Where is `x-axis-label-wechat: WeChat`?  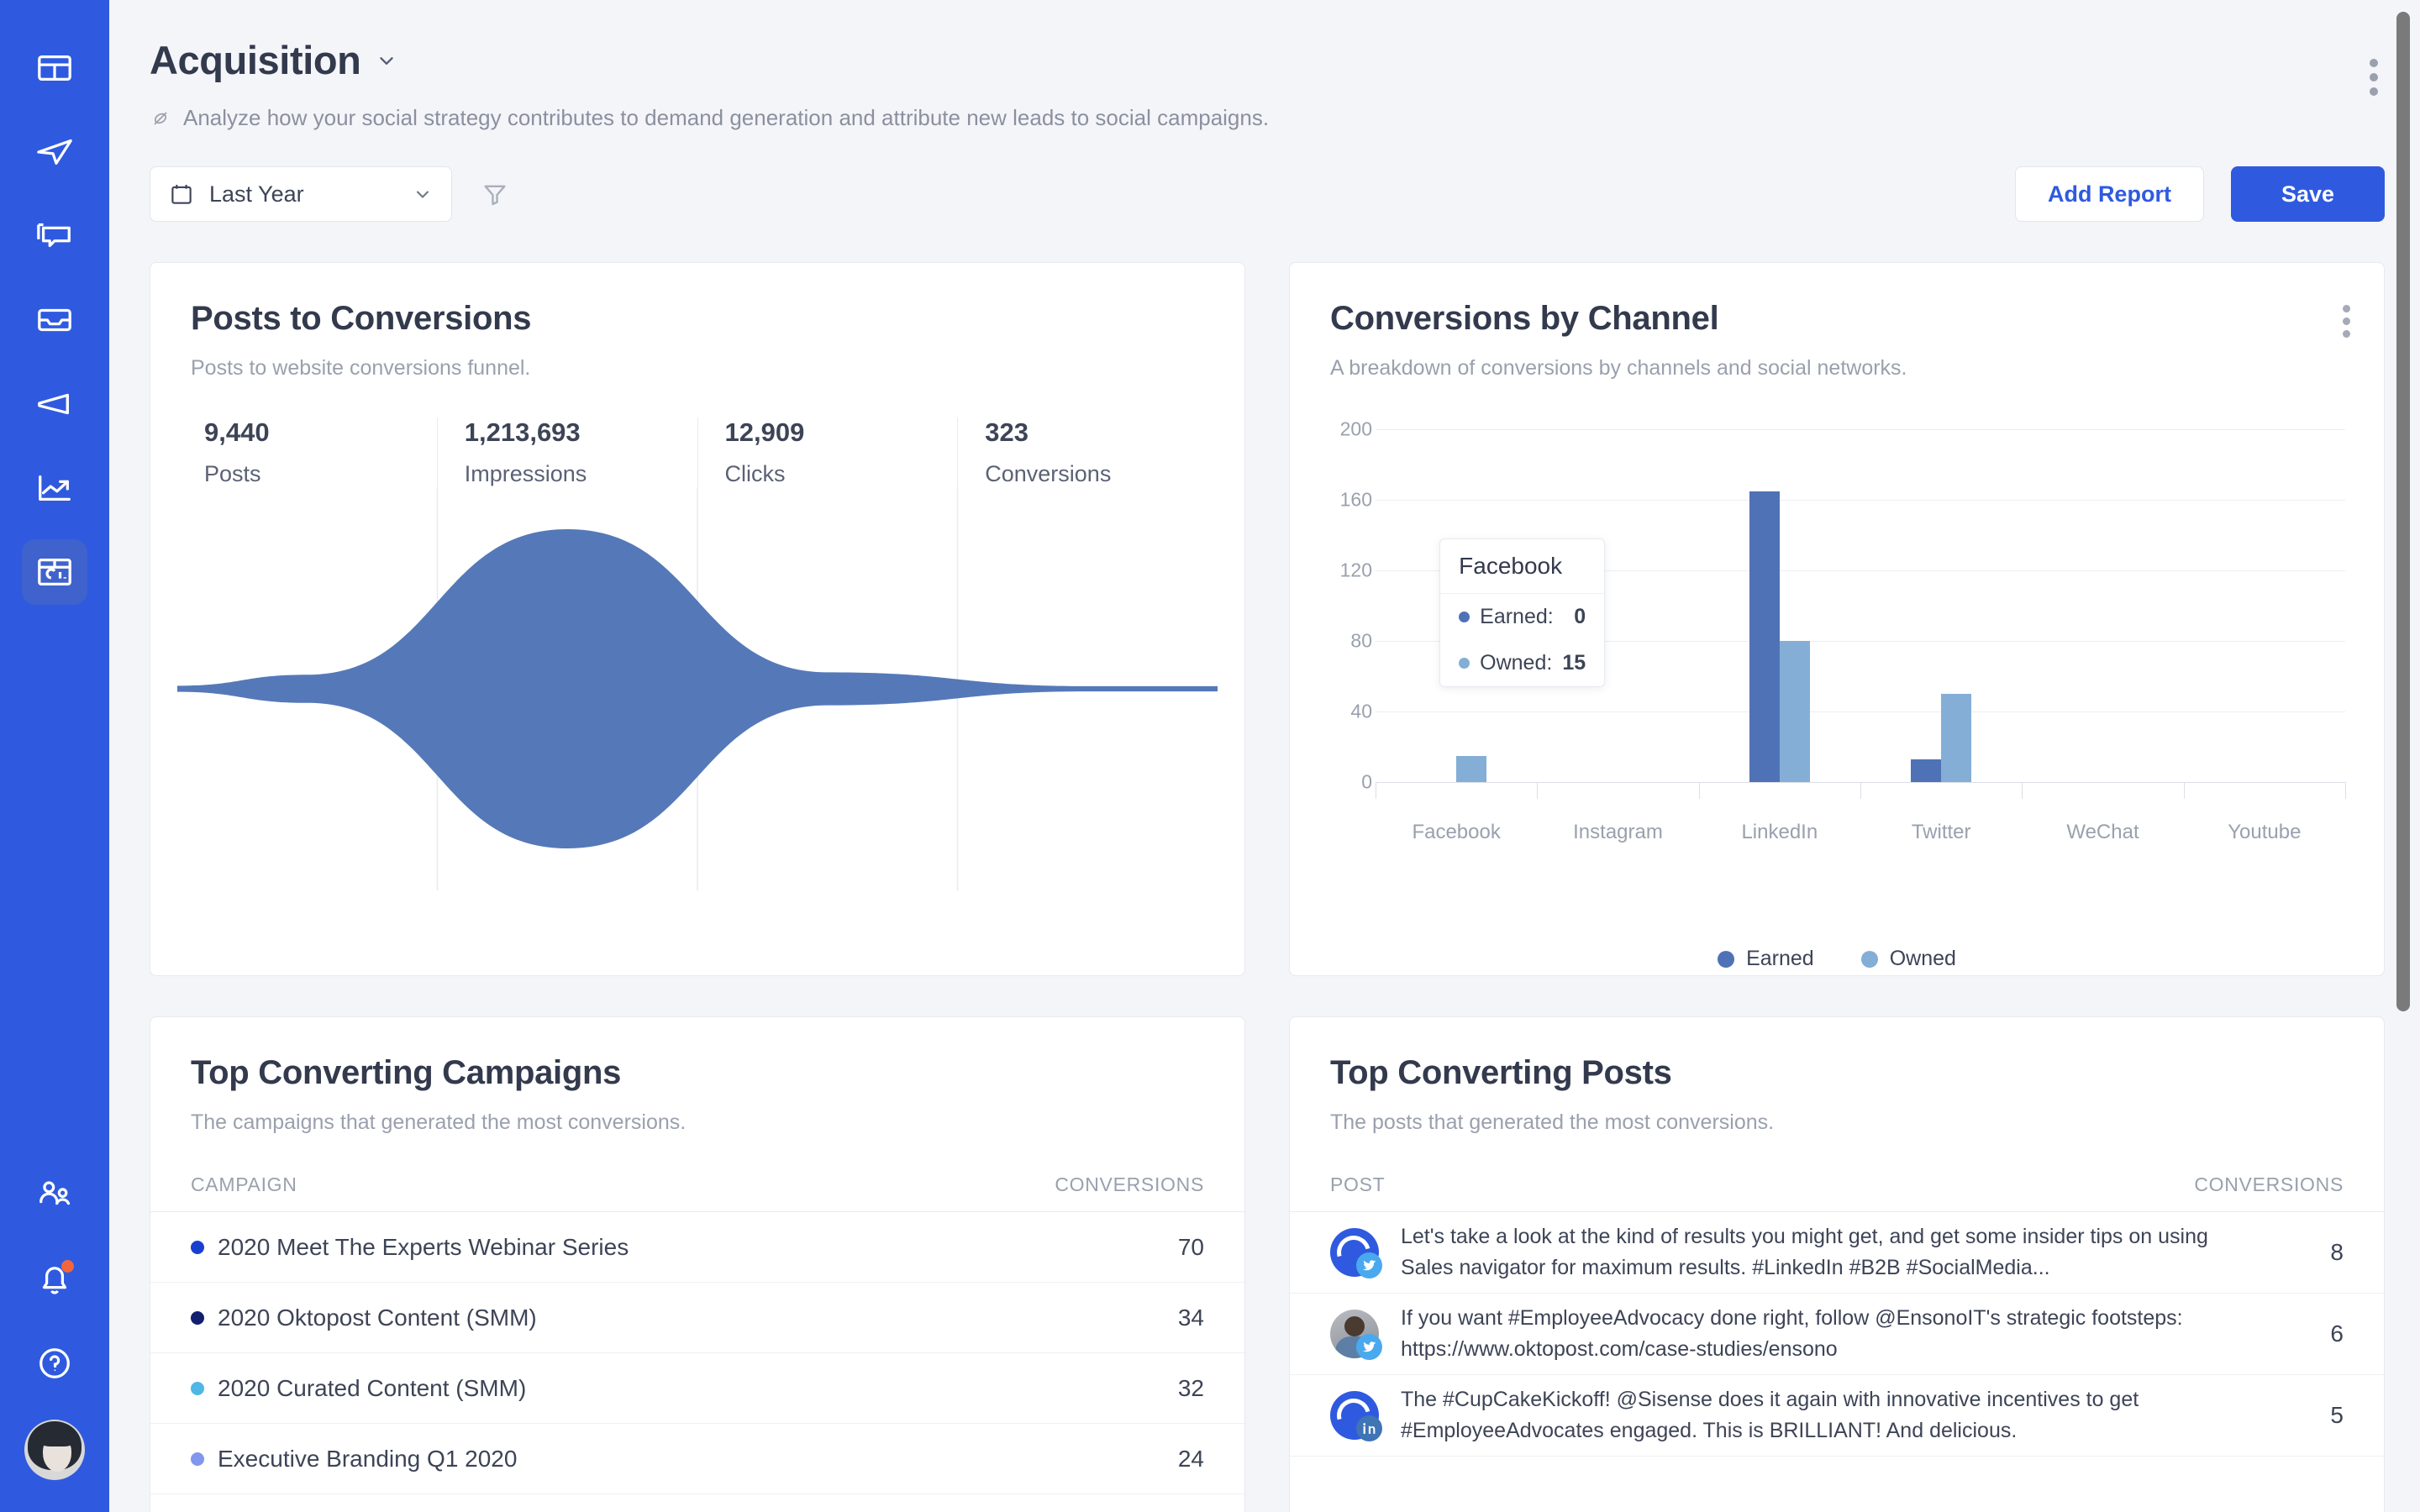
x-axis-label-wechat: WeChat is located at coordinates (2102, 832).